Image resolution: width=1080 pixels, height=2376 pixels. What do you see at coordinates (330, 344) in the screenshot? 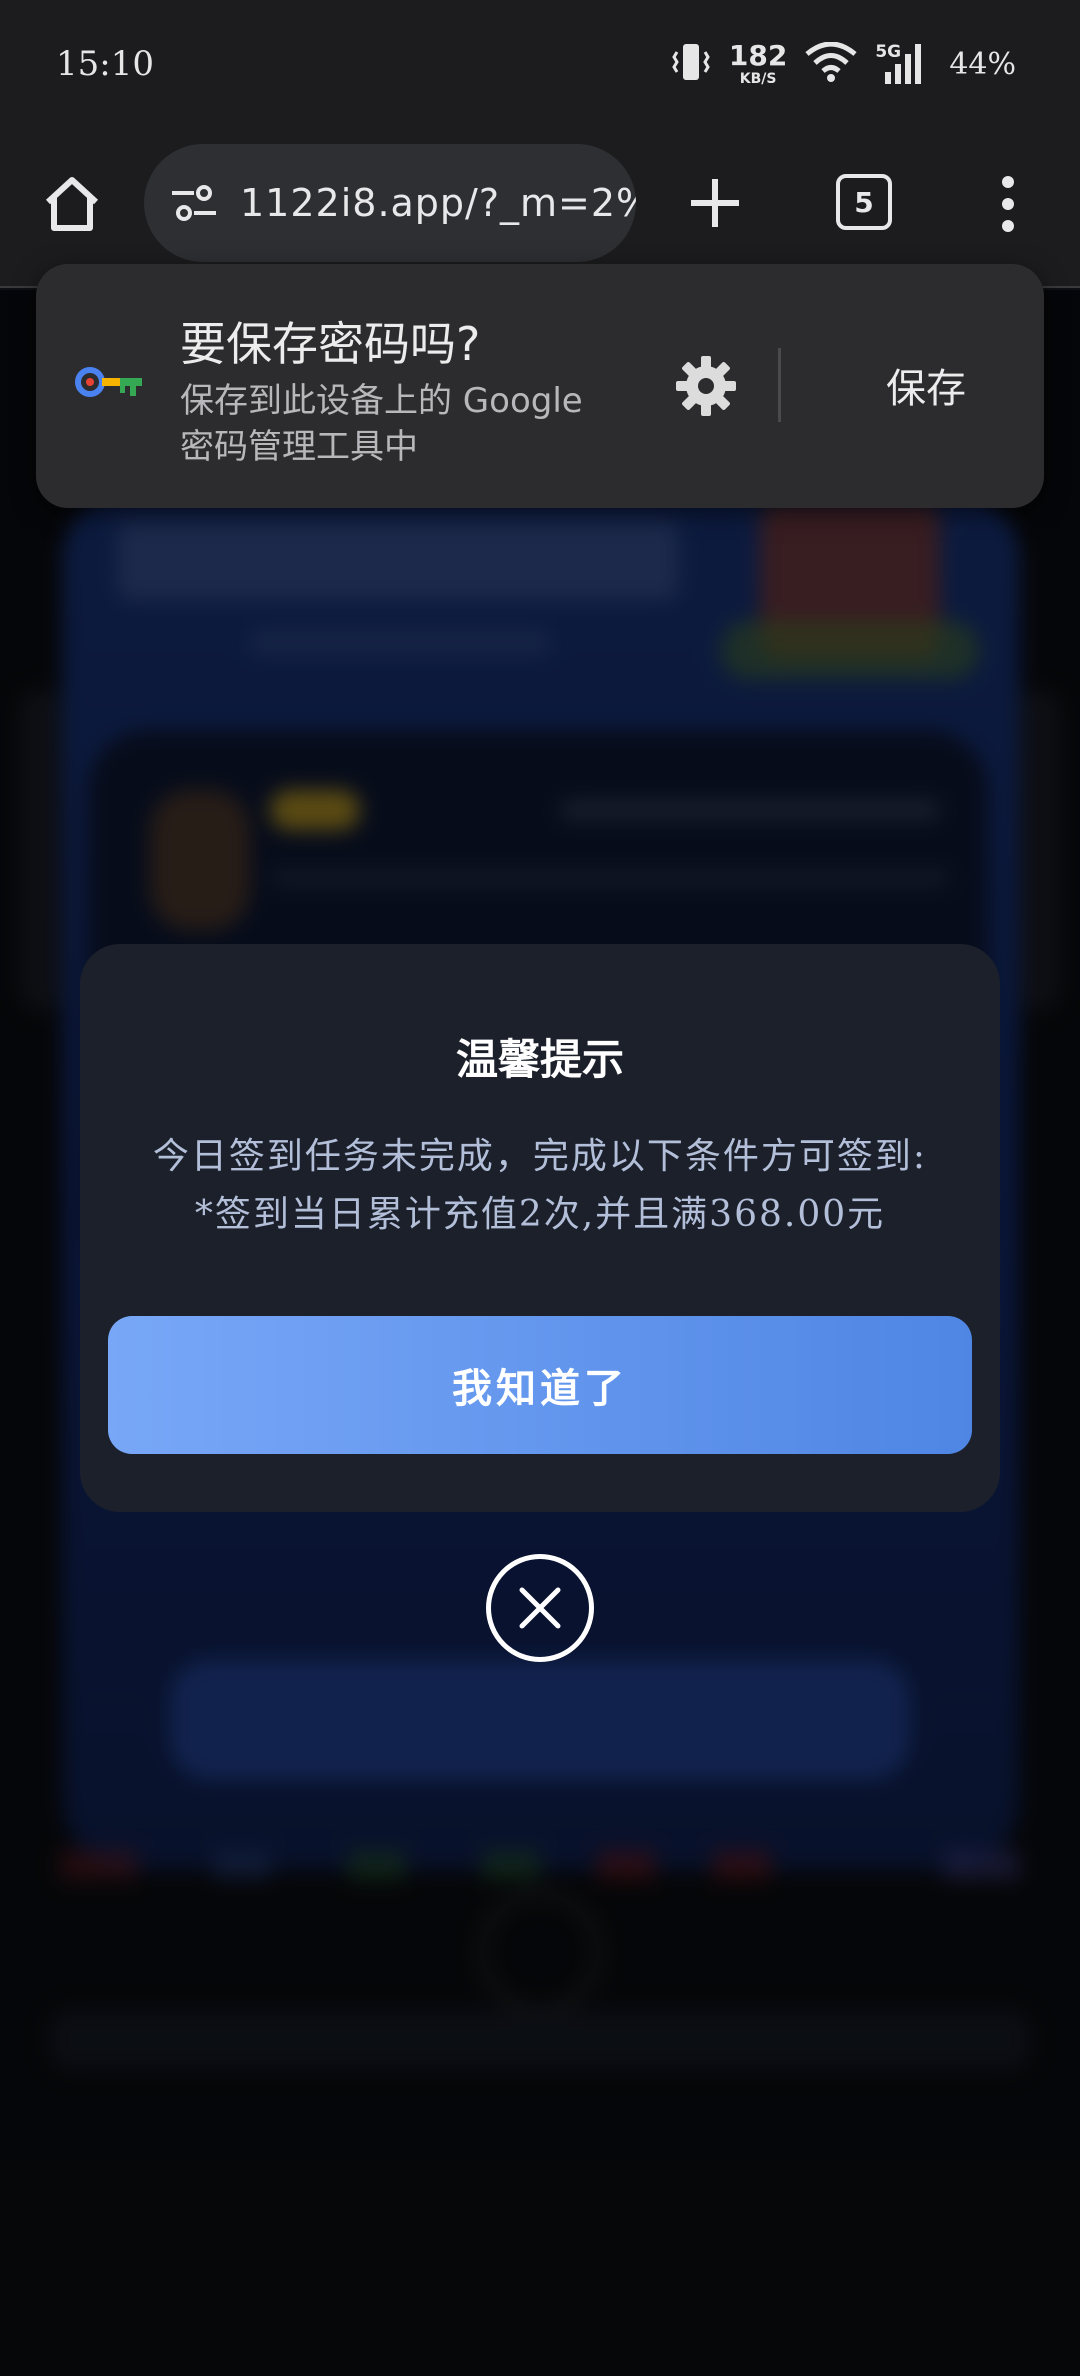
I see `prompt-title: 要保存密码吗?` at bounding box center [330, 344].